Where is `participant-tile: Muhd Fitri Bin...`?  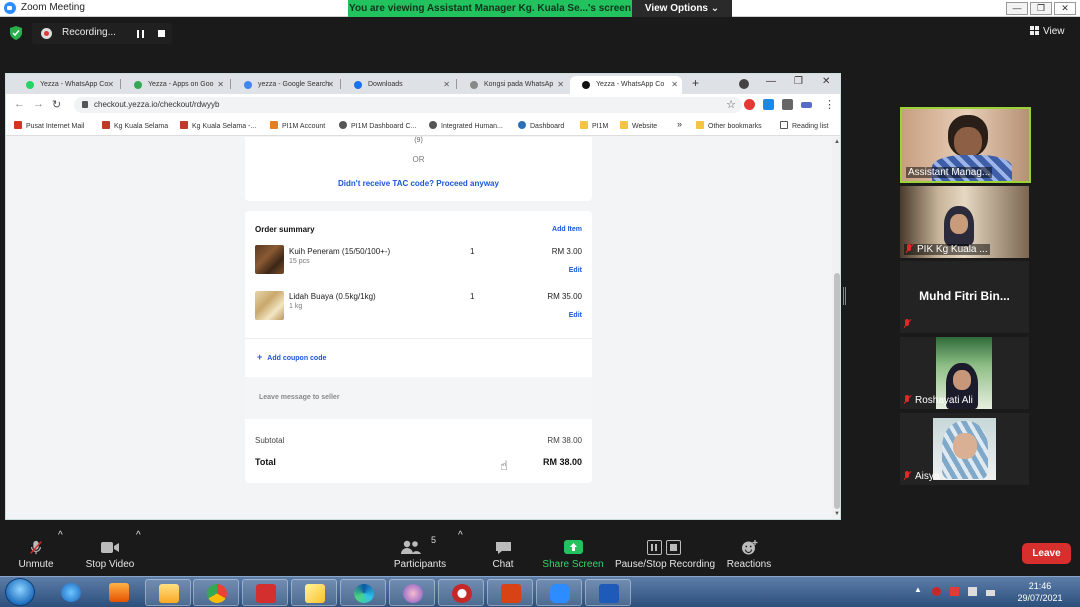 participant-tile: Muhd Fitri Bin... is located at coordinates (964, 297).